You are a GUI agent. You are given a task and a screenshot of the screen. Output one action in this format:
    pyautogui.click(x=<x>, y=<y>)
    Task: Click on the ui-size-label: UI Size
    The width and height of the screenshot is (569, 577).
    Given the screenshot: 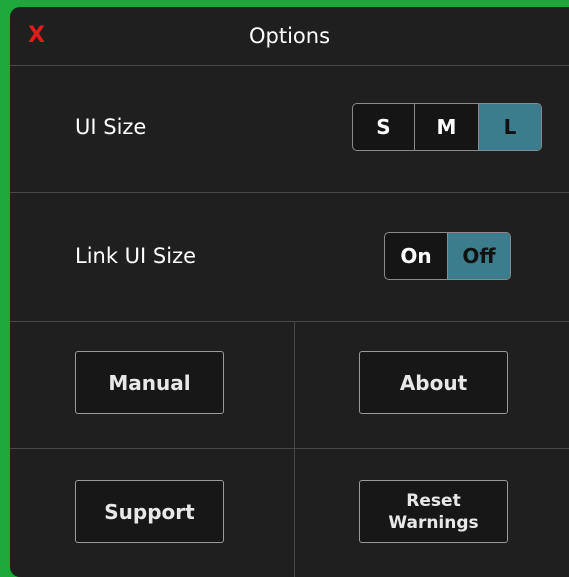 What is the action you would take?
    pyautogui.click(x=111, y=127)
    